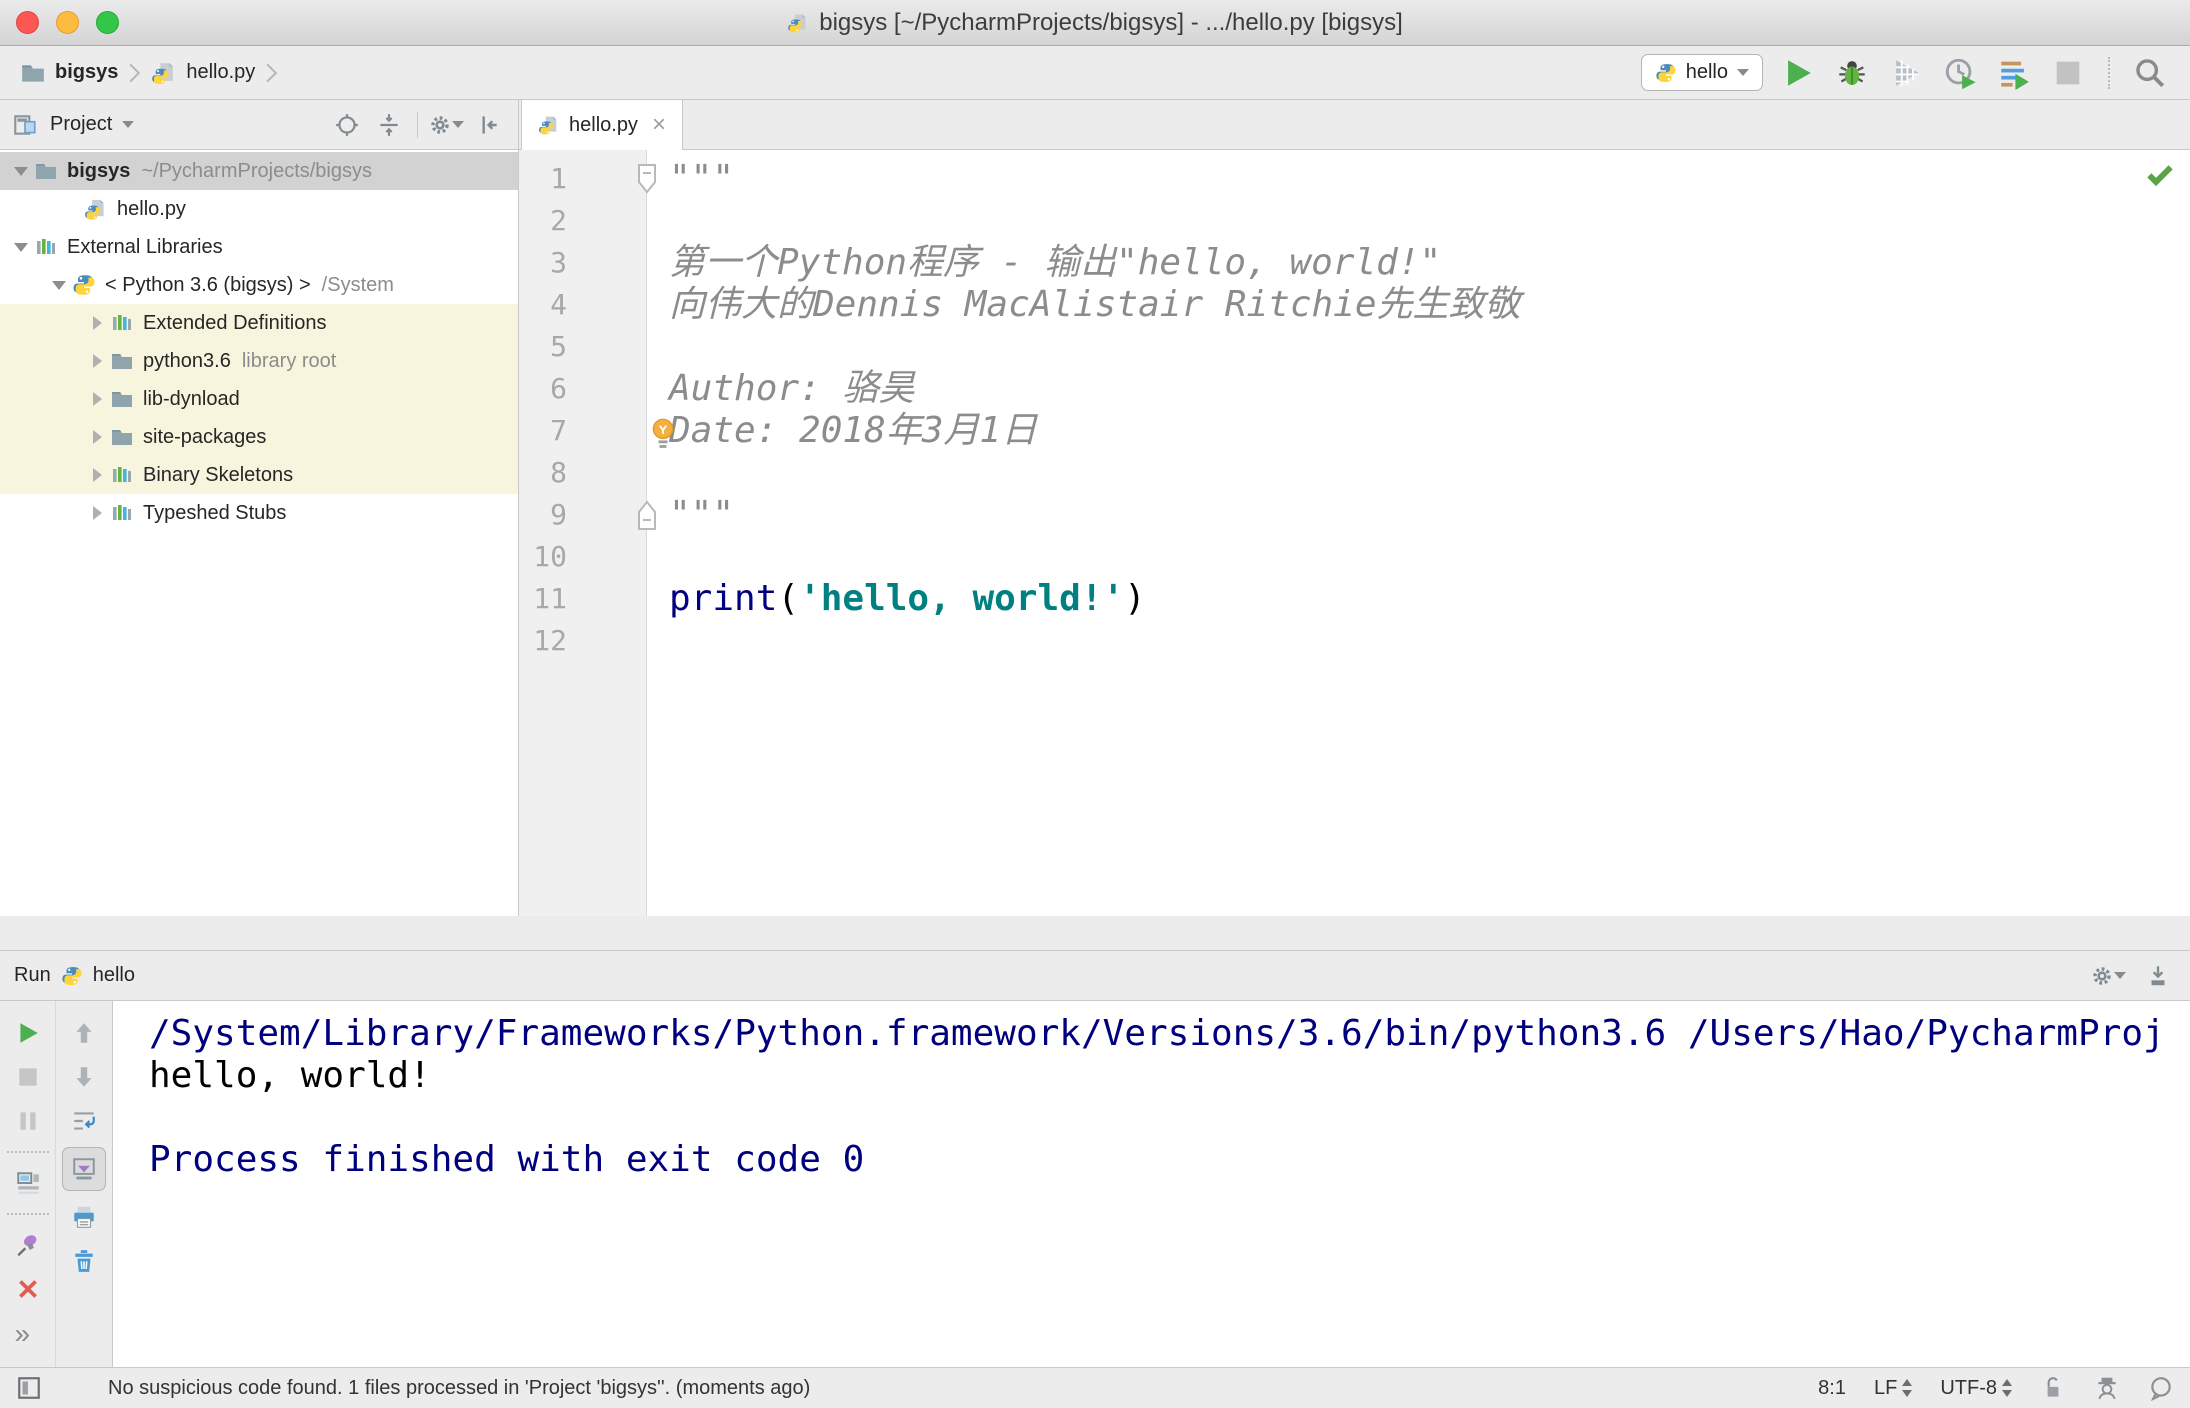  I want to click on search-icon, so click(2150, 73).